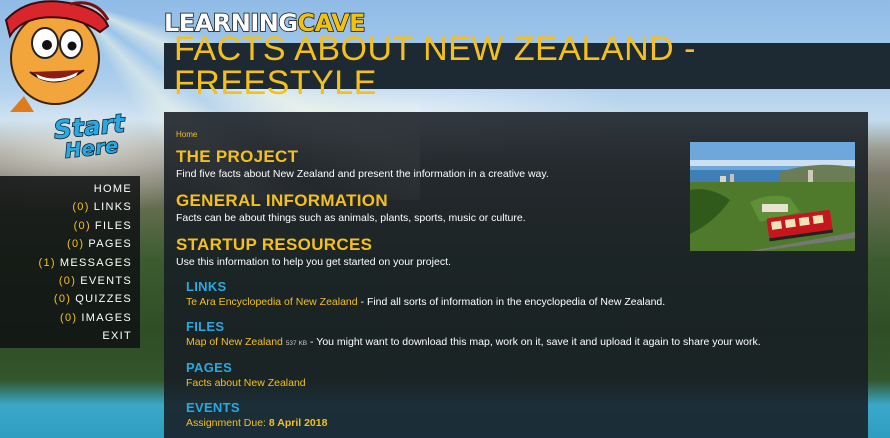 This screenshot has height=438, width=890. Describe the element at coordinates (57, 56) in the screenshot. I see `mascot-icon` at that location.